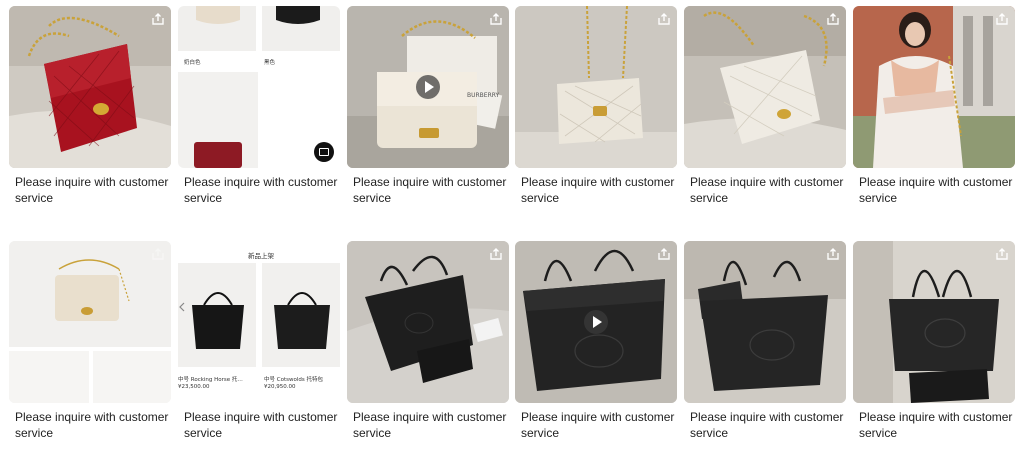 Image resolution: width=1024 pixels, height=452 pixels. I want to click on product-image: 奶白色 黑色, so click(259, 87).